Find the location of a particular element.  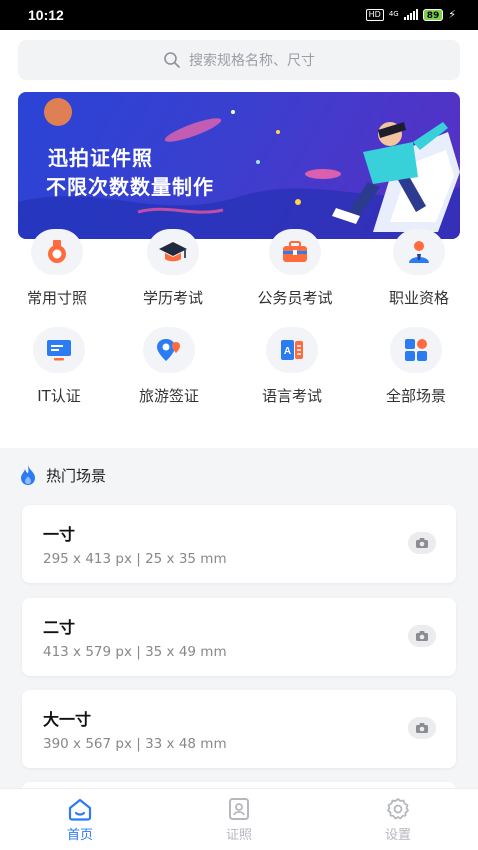

spec-name: 大一寸 is located at coordinates (67, 719).